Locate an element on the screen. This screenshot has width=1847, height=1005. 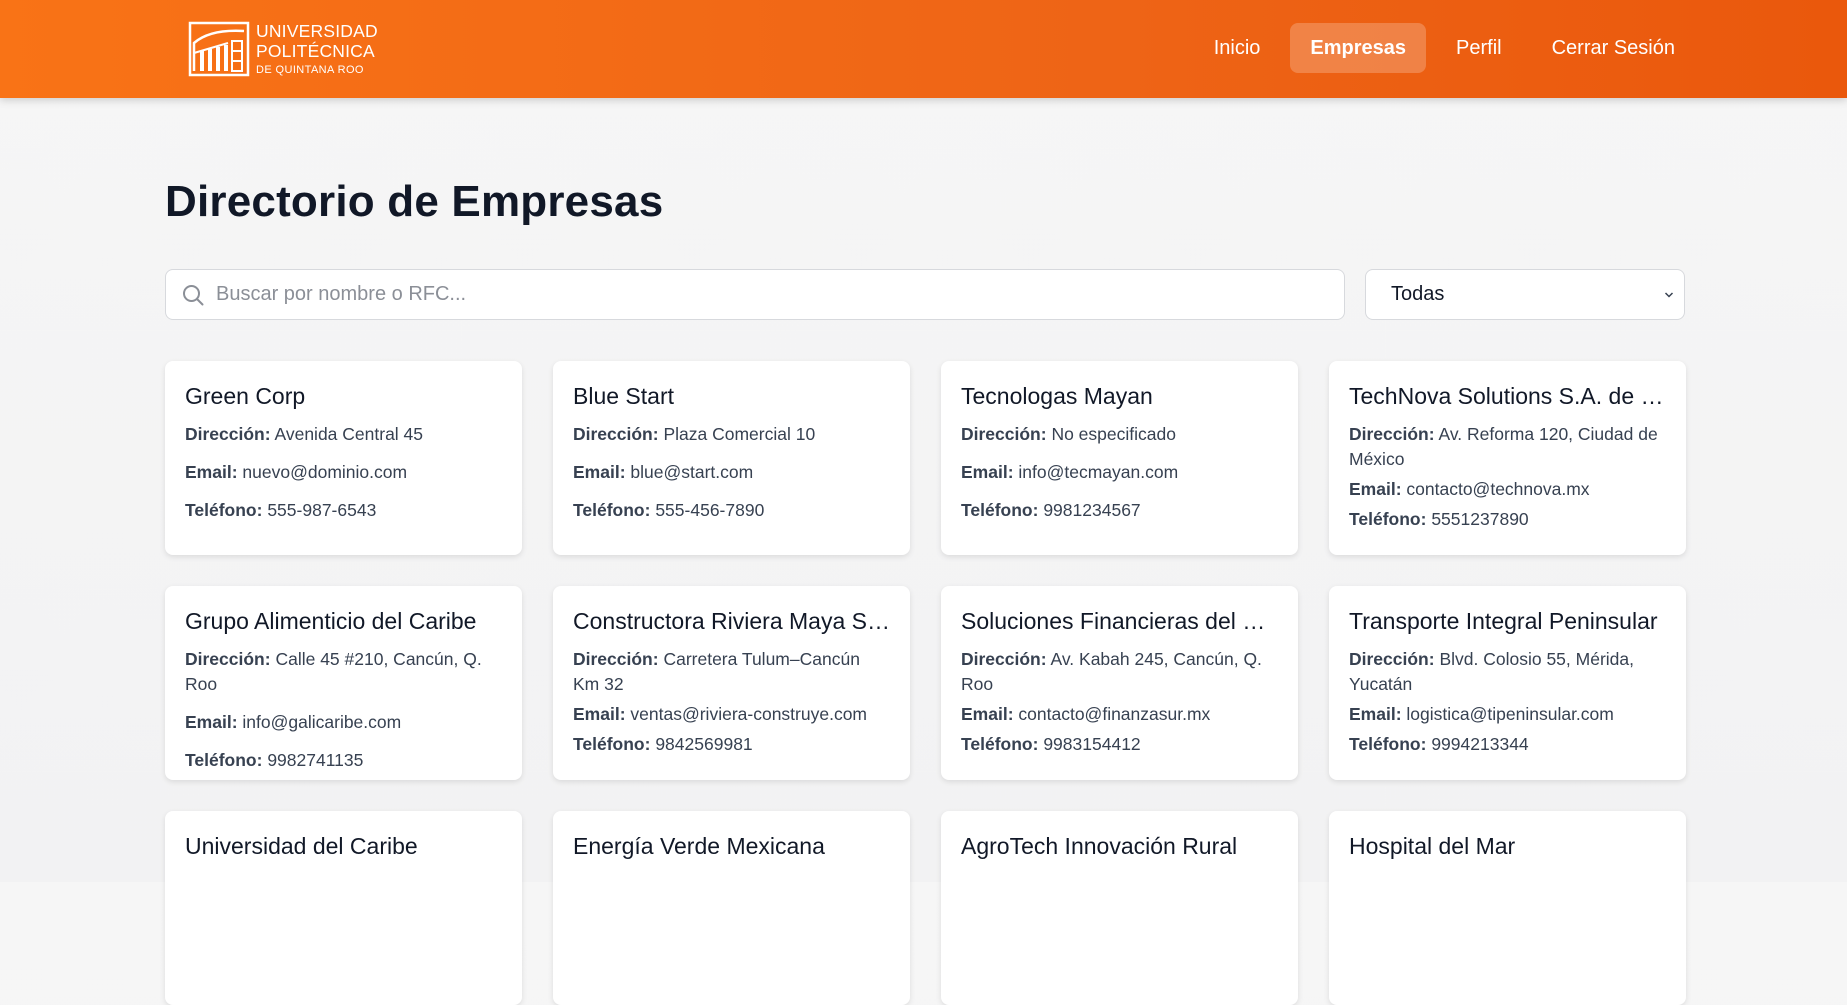
company-email: nuevo@dominio.com is located at coordinates (325, 472).